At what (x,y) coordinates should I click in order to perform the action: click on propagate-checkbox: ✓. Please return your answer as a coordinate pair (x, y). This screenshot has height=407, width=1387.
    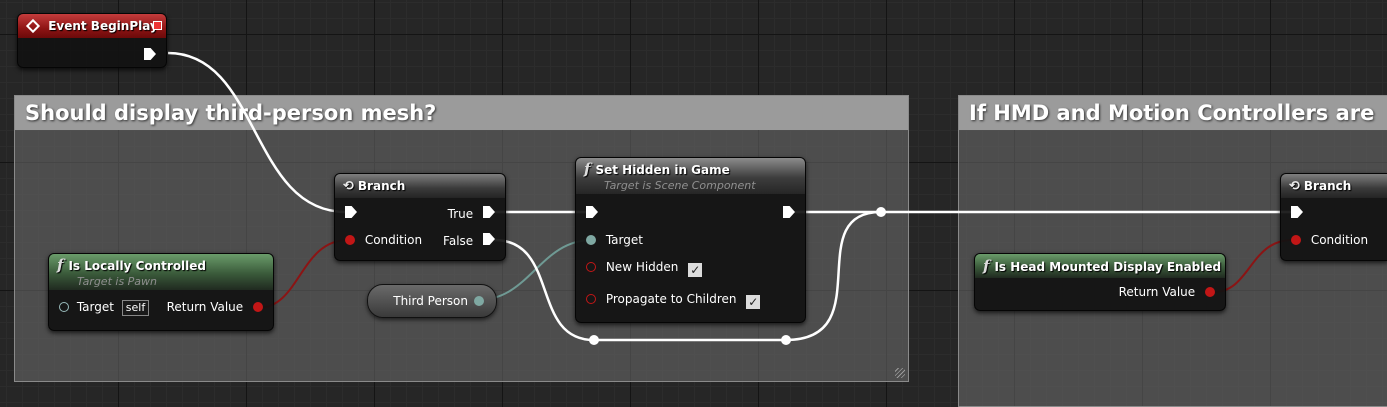
    Looking at the image, I should click on (753, 302).